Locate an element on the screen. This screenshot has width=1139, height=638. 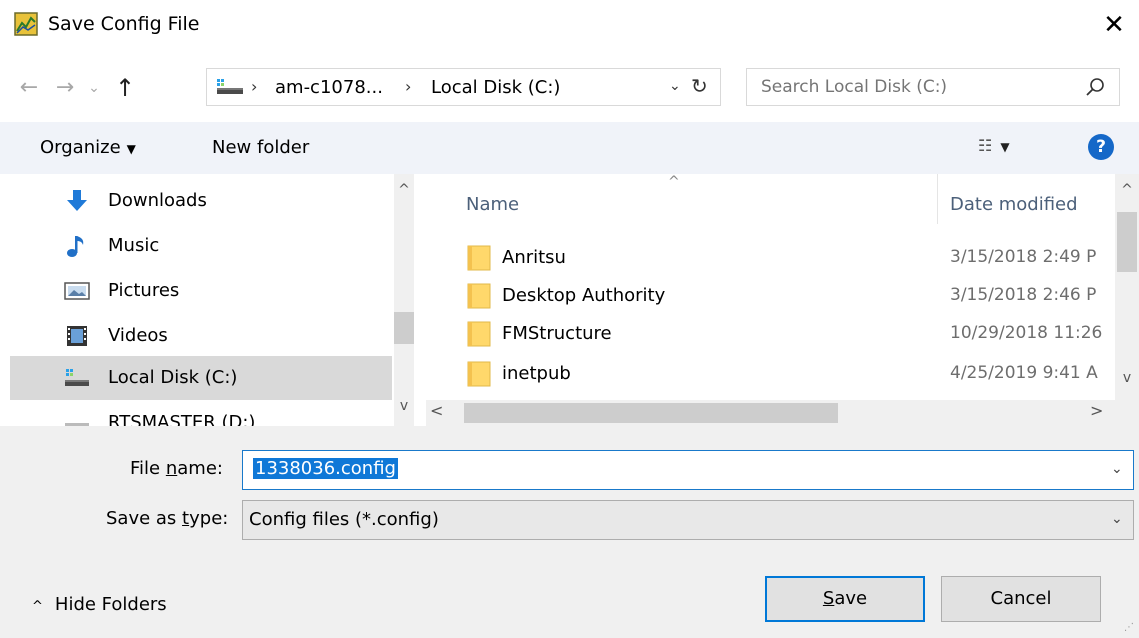
nav-item-label: Music is located at coordinates (134, 245).